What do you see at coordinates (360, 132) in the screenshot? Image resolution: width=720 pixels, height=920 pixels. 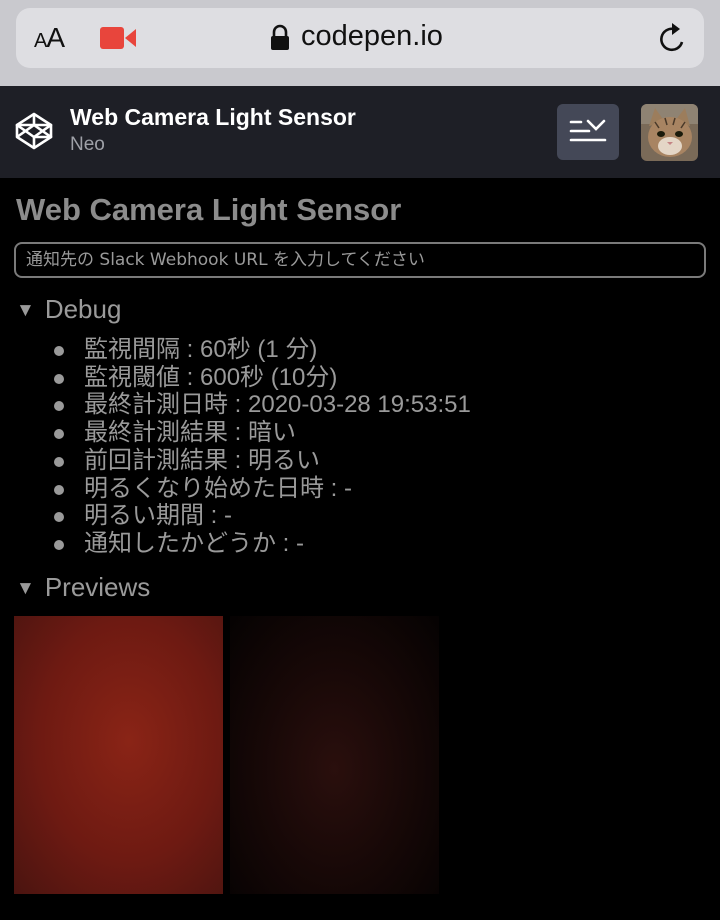 I see `codepen-header: Web Camera Light Sensor Neo` at bounding box center [360, 132].